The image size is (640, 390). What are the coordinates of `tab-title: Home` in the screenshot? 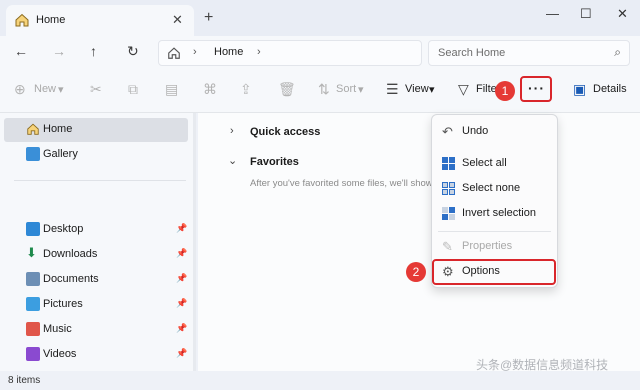 It's located at (51, 20).